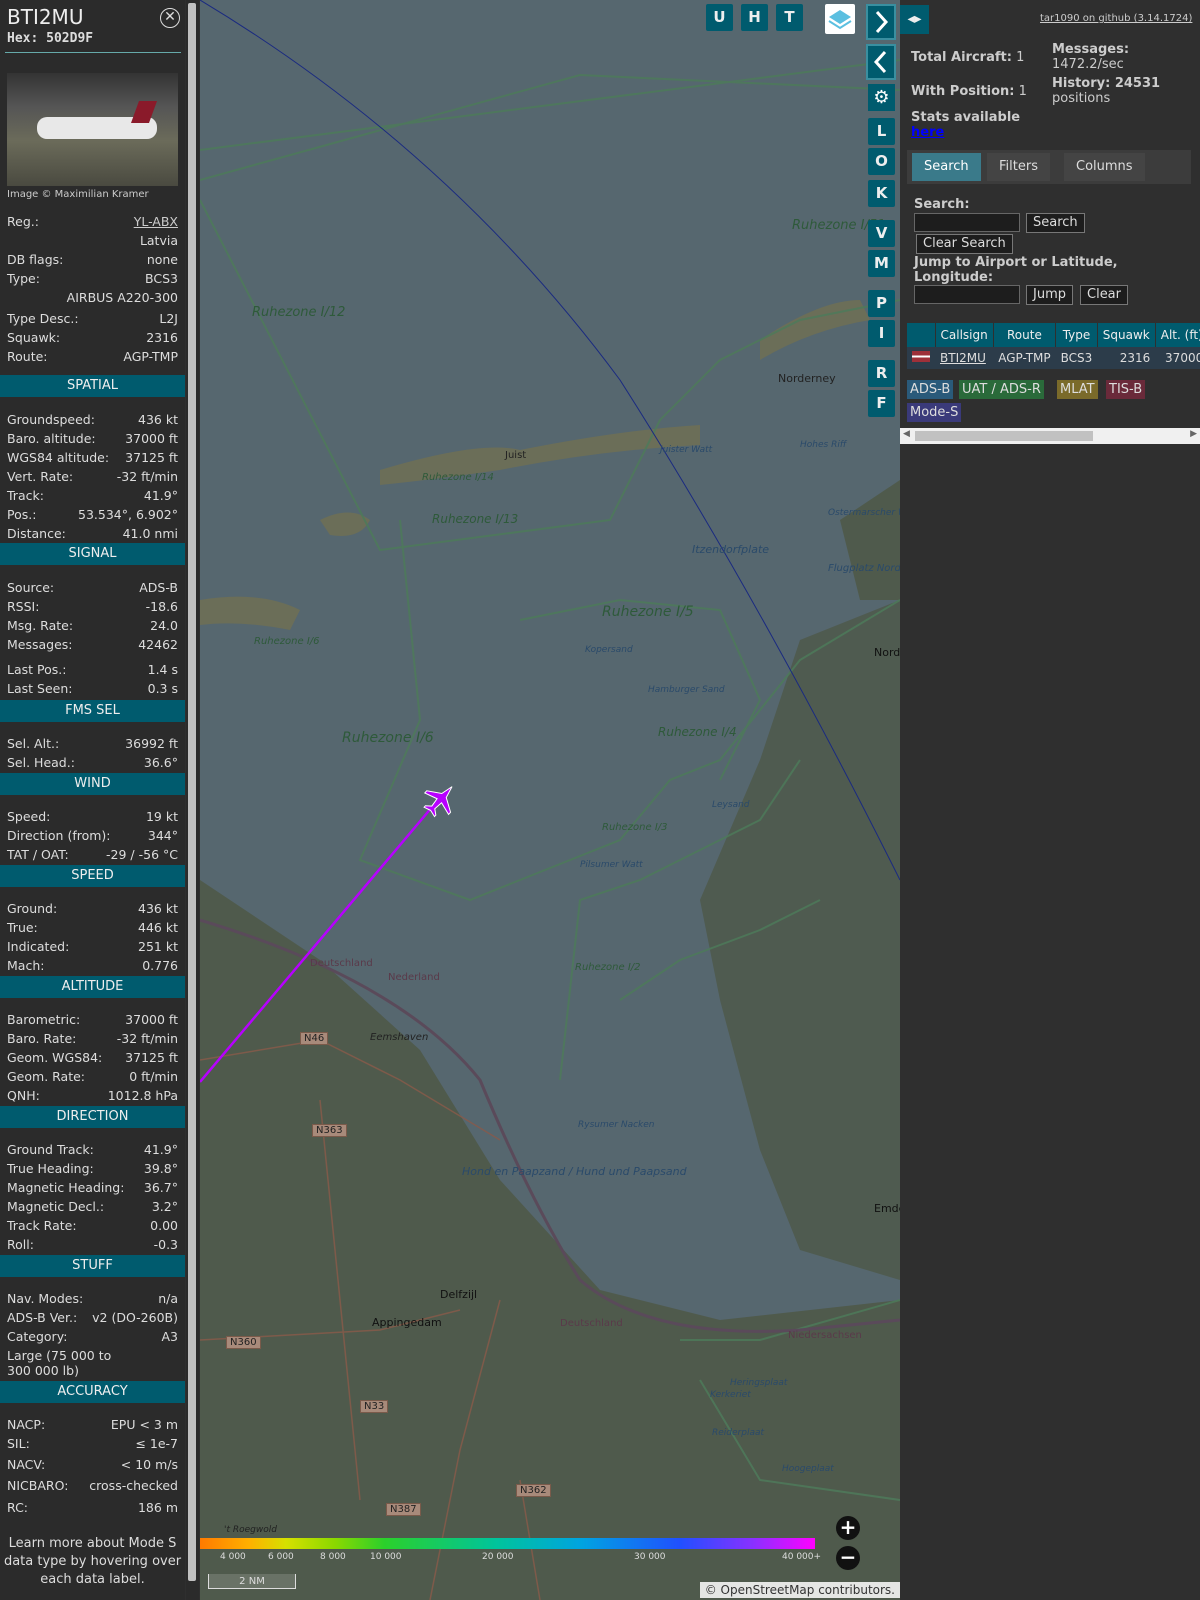 Image resolution: width=1200 pixels, height=1600 pixels. What do you see at coordinates (1116, 18) in the screenshot?
I see `github-link: tar1090 on github (3.14.1724)` at bounding box center [1116, 18].